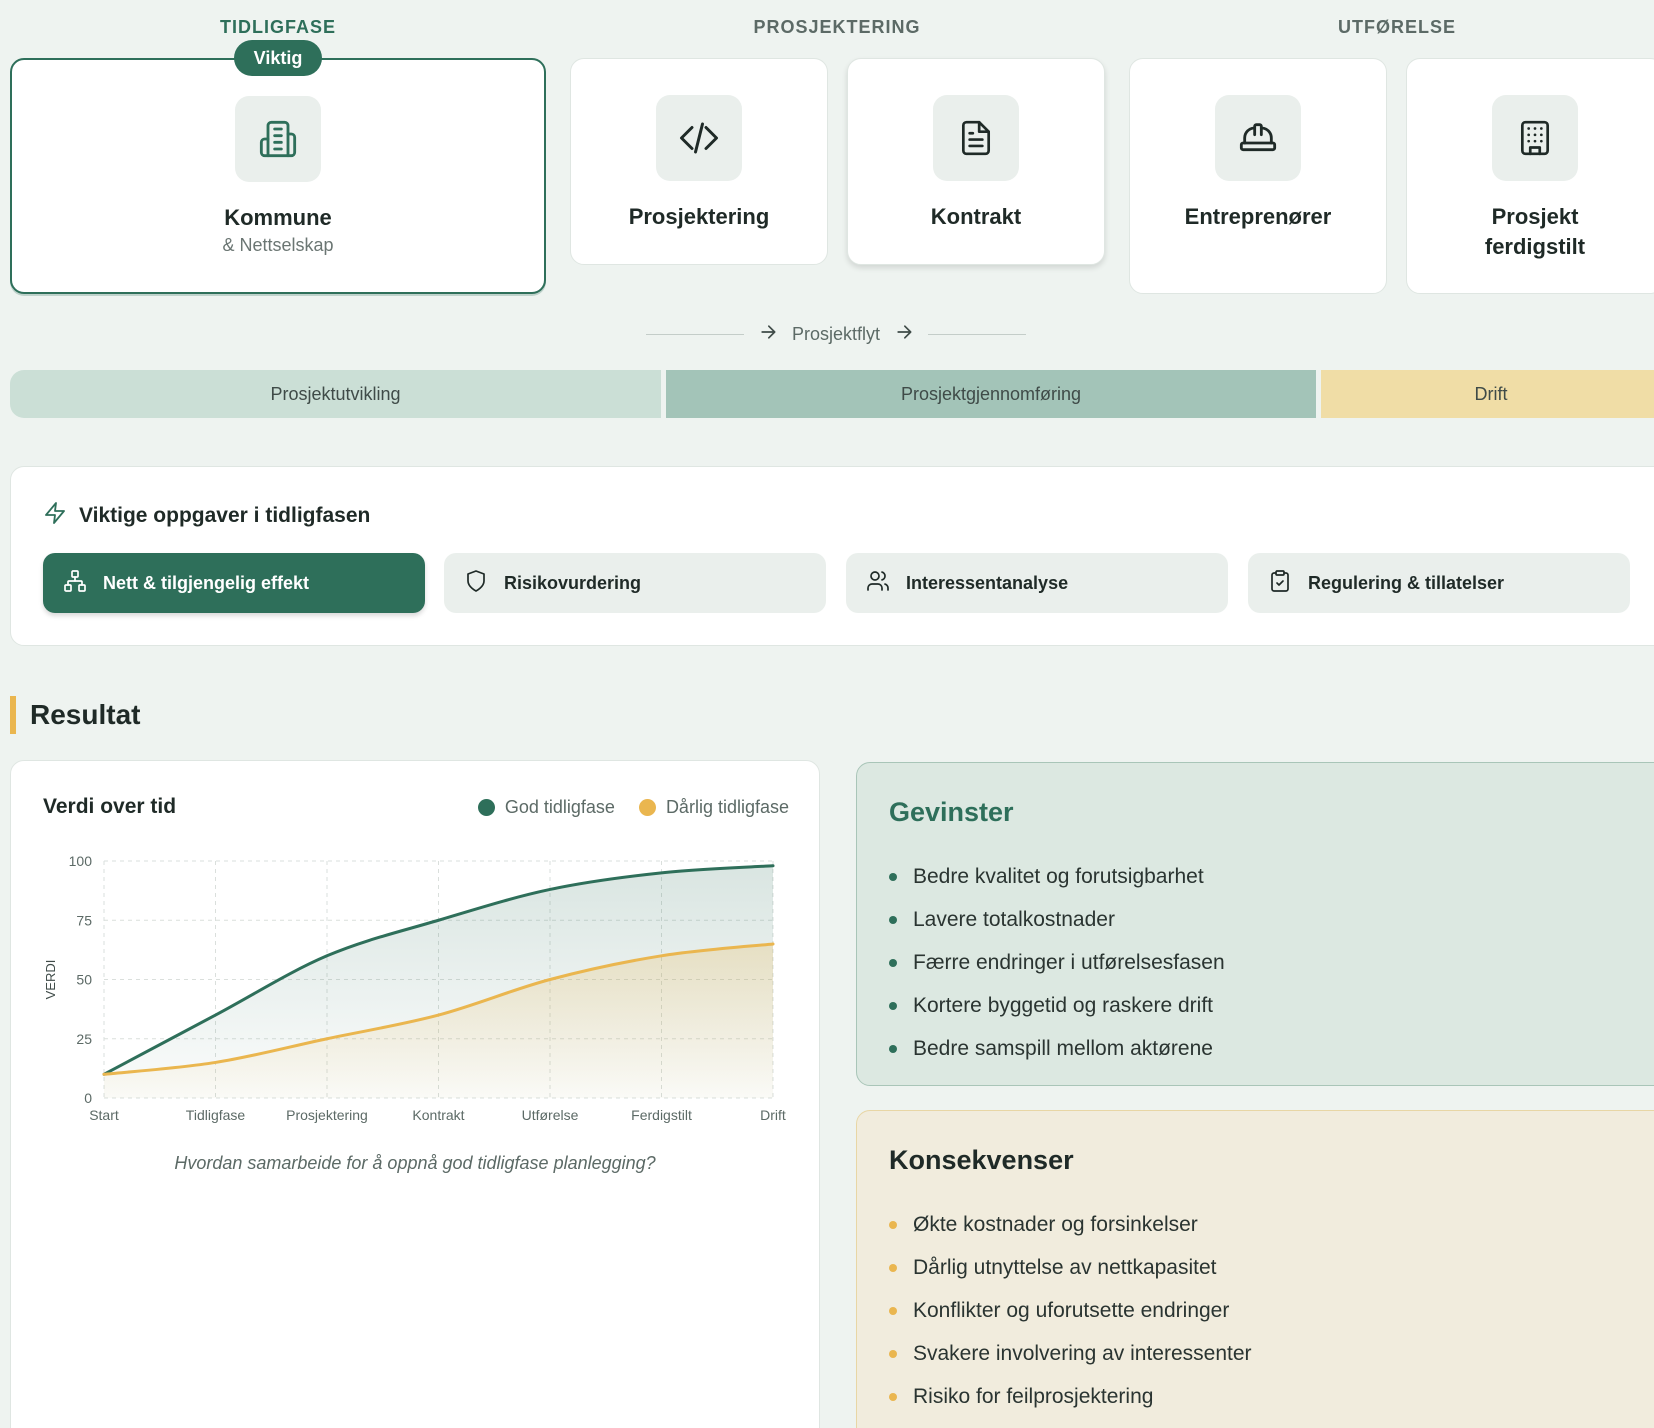 Image resolution: width=1654 pixels, height=1428 pixels. What do you see at coordinates (573, 582) in the screenshot?
I see `task-label: Risikovurdering` at bounding box center [573, 582].